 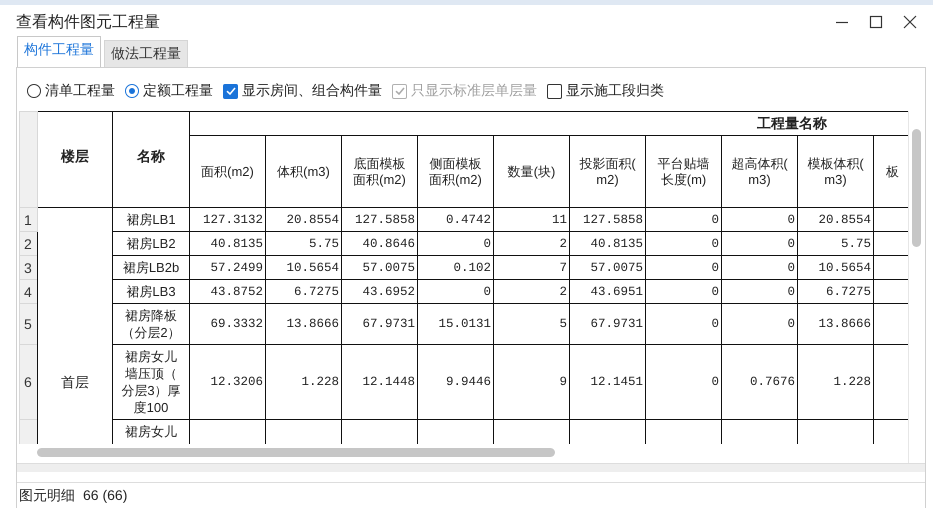 I want to click on table-cell: 40.8646, so click(x=388, y=243).